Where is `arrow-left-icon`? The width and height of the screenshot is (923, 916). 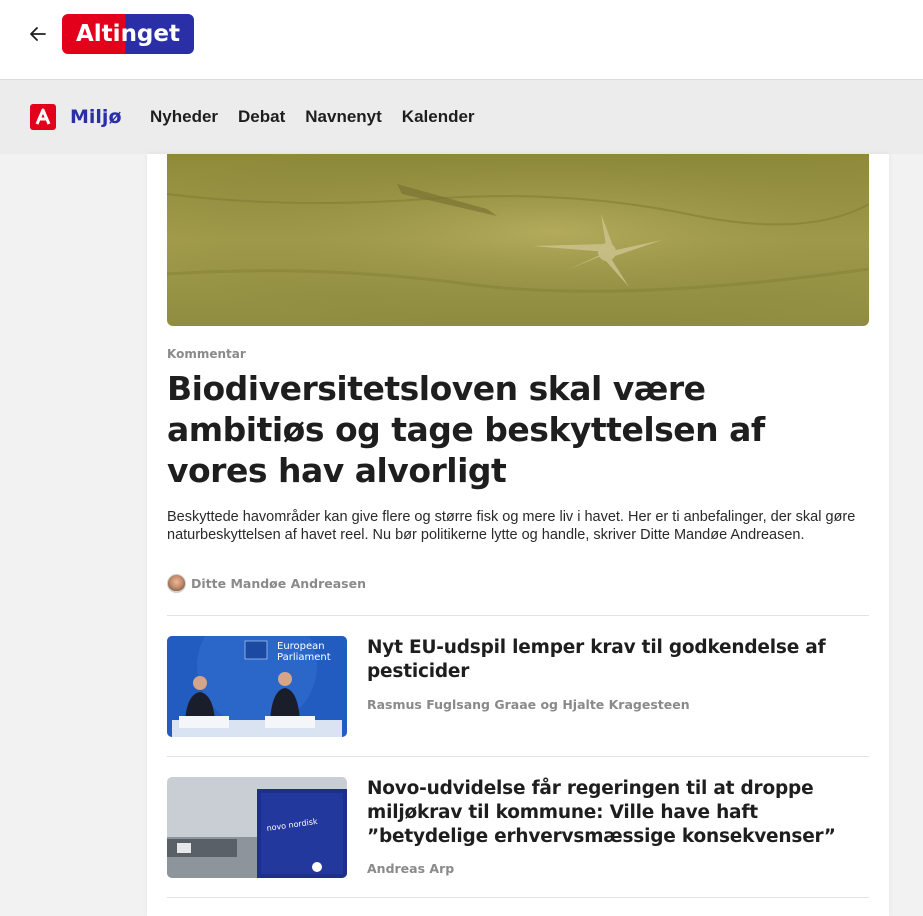
arrow-left-icon is located at coordinates (38, 34).